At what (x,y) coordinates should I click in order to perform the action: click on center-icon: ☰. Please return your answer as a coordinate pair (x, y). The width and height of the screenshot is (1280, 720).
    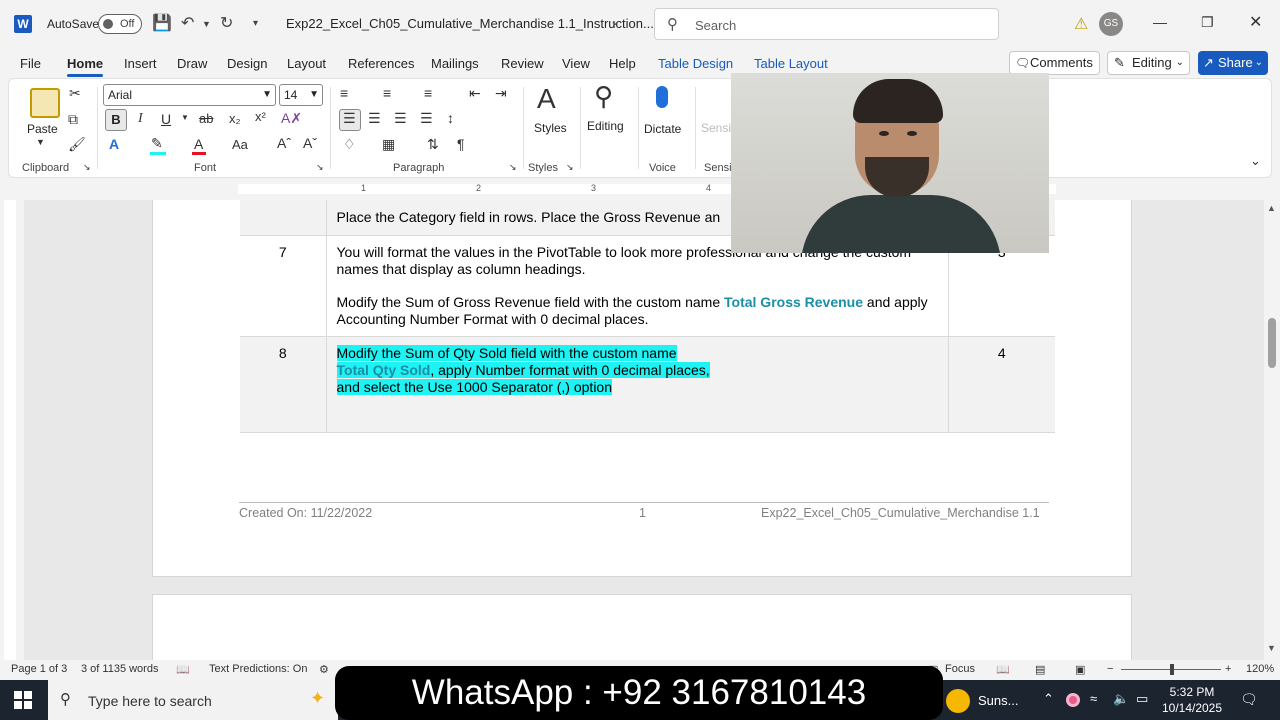
    Looking at the image, I should click on (374, 118).